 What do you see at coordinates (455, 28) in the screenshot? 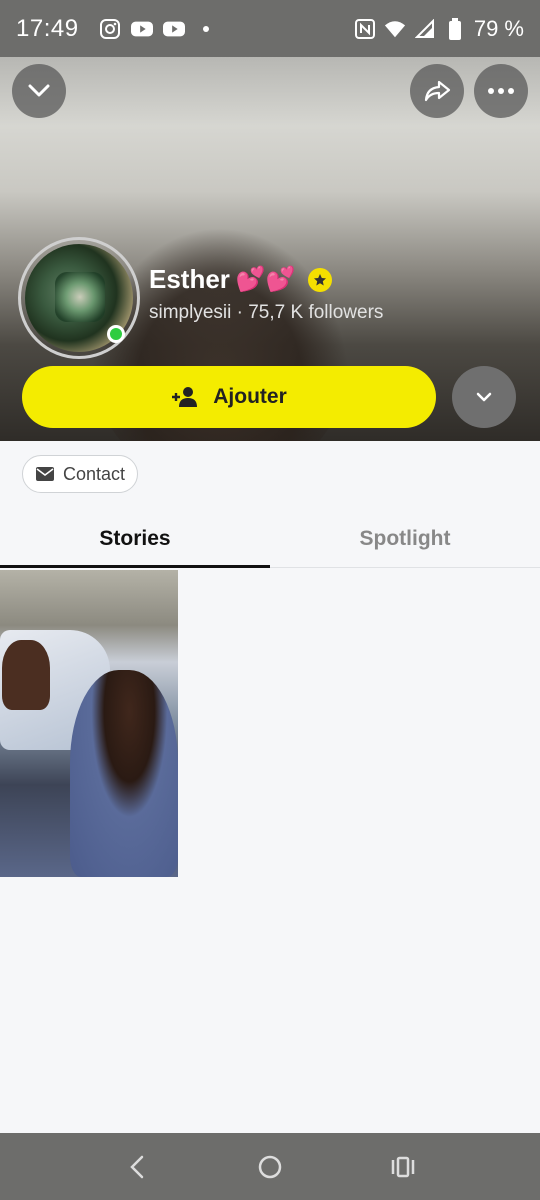
I see `battery-icon` at bounding box center [455, 28].